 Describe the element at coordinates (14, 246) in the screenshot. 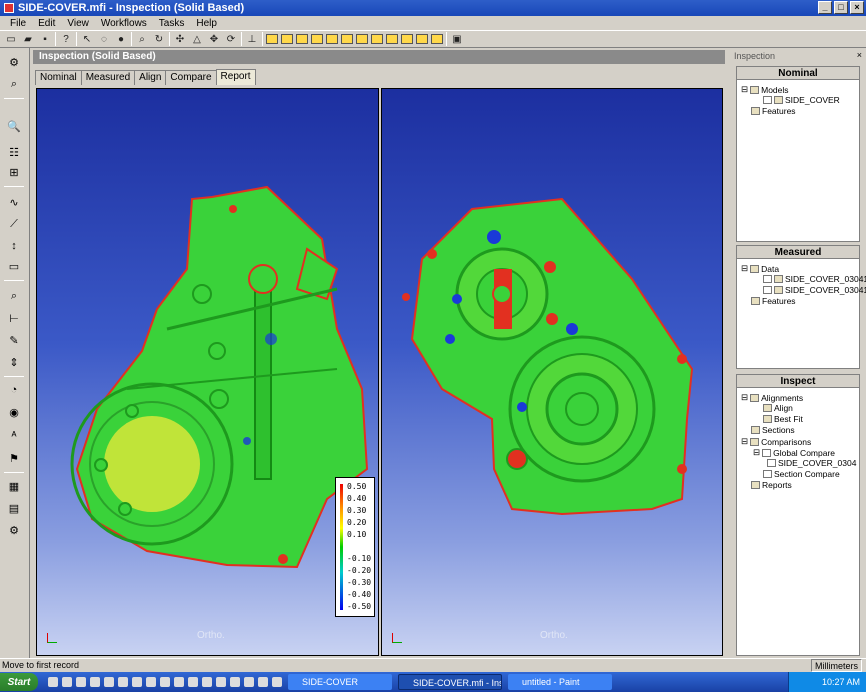

I see `dimension-tool-icon: ↕` at that location.